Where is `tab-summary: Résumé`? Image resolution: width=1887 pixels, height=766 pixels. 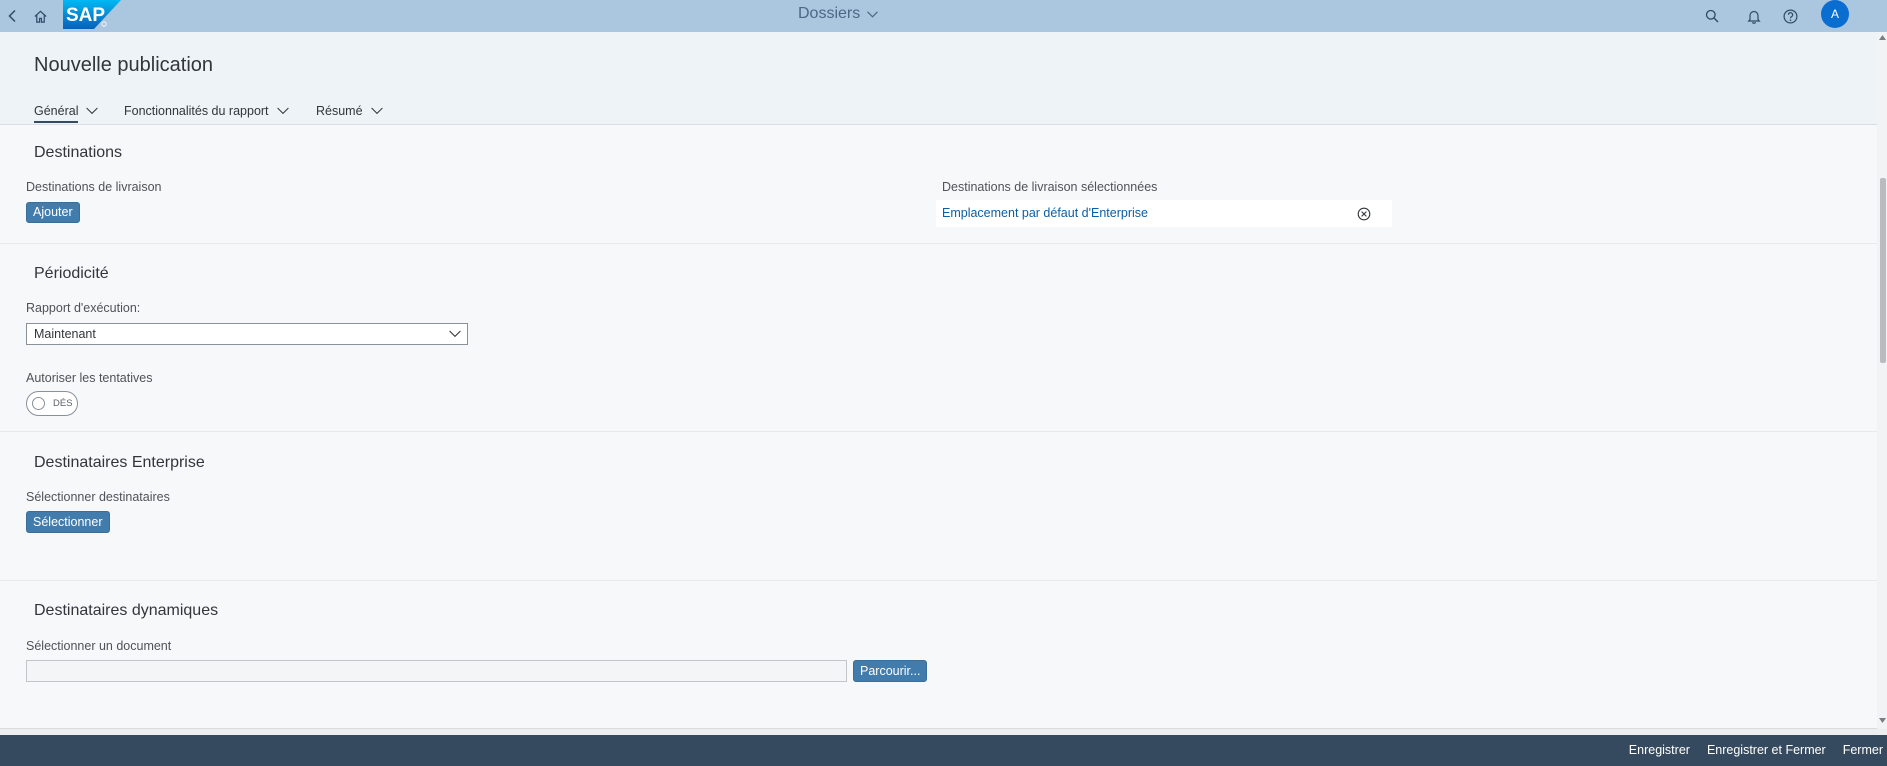
tab-summary: Résumé is located at coordinates (349, 111).